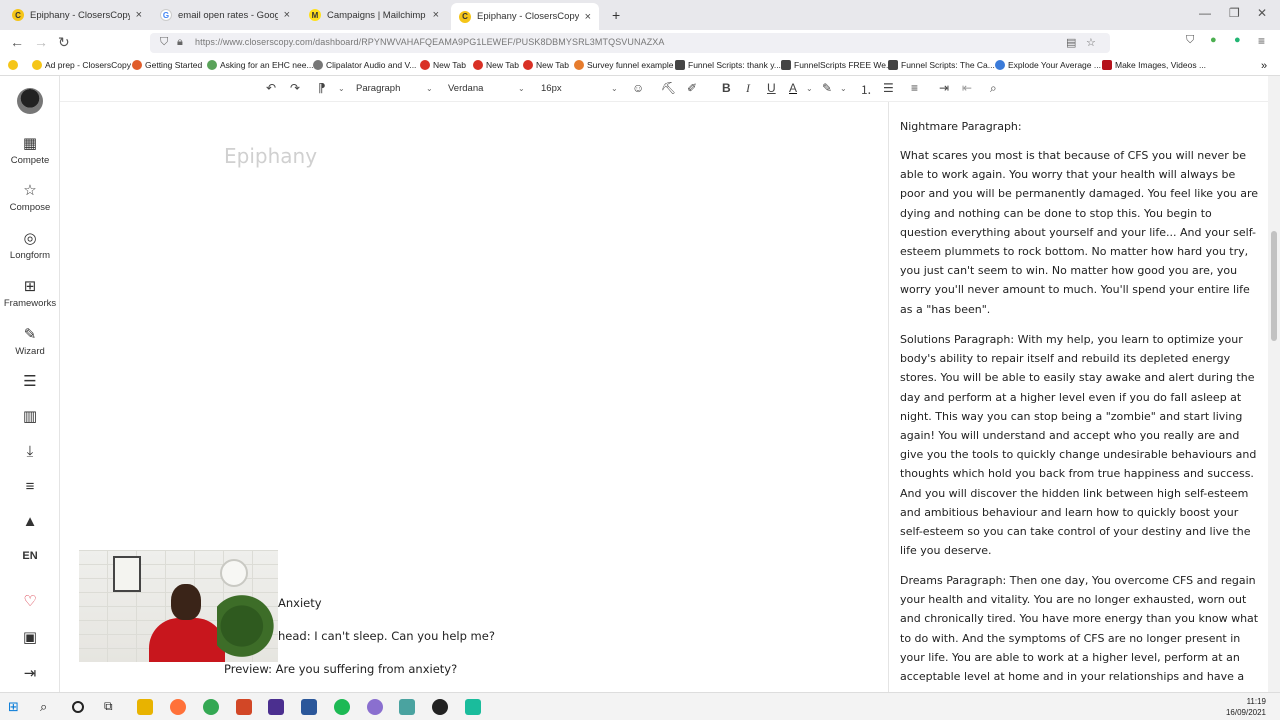 This screenshot has height=720, width=1280. Describe the element at coordinates (16, 707) in the screenshot. I see `windows-start-icon: ⊞` at that location.